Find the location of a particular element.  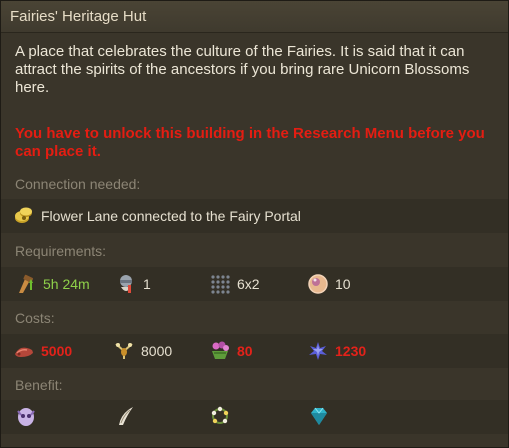

requirements-label: Requirements: is located at coordinates (61, 251).